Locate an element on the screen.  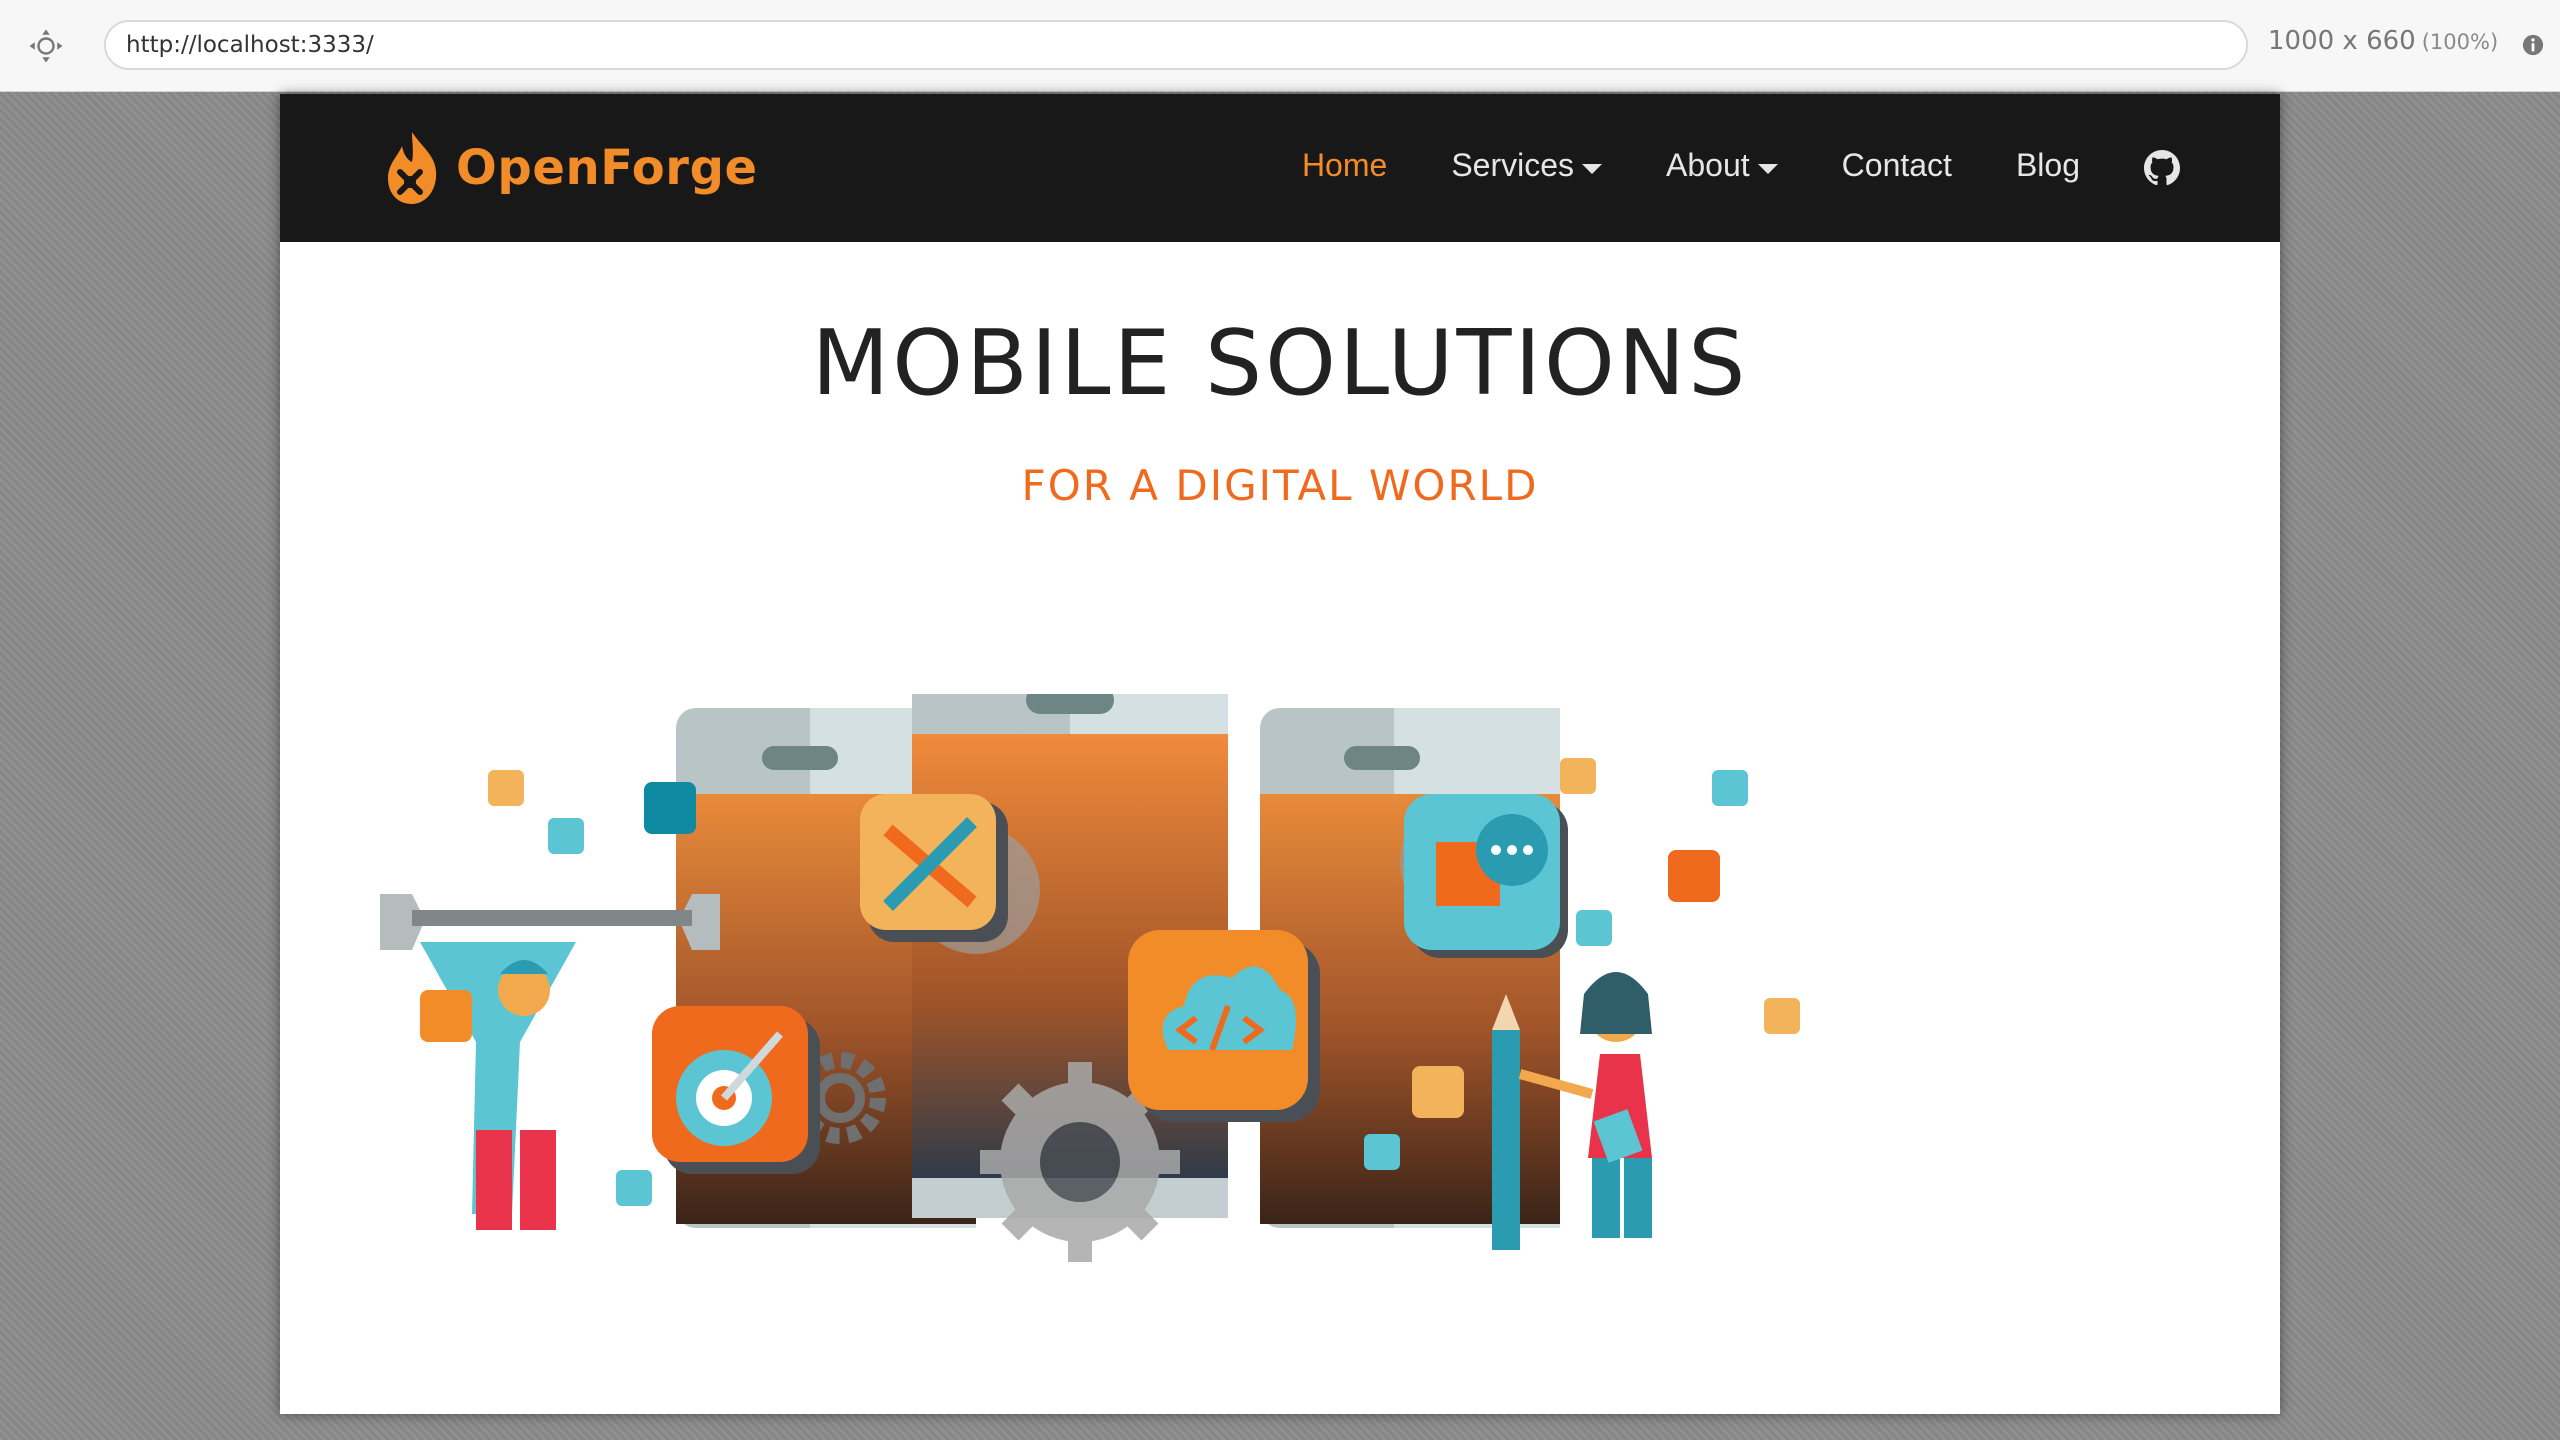
nav-services-dropdown: Services is located at coordinates (1527, 168).